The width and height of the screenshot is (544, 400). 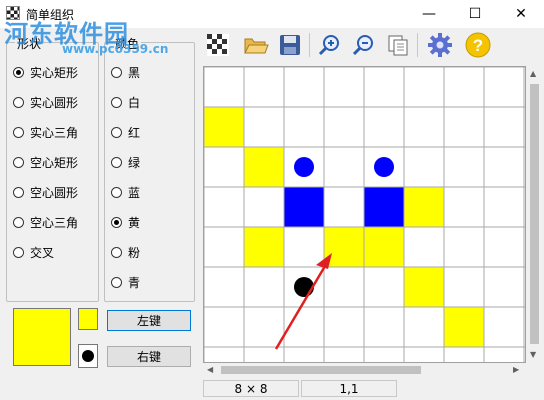 I want to click on right-button-shape-swatch, so click(x=88, y=356).